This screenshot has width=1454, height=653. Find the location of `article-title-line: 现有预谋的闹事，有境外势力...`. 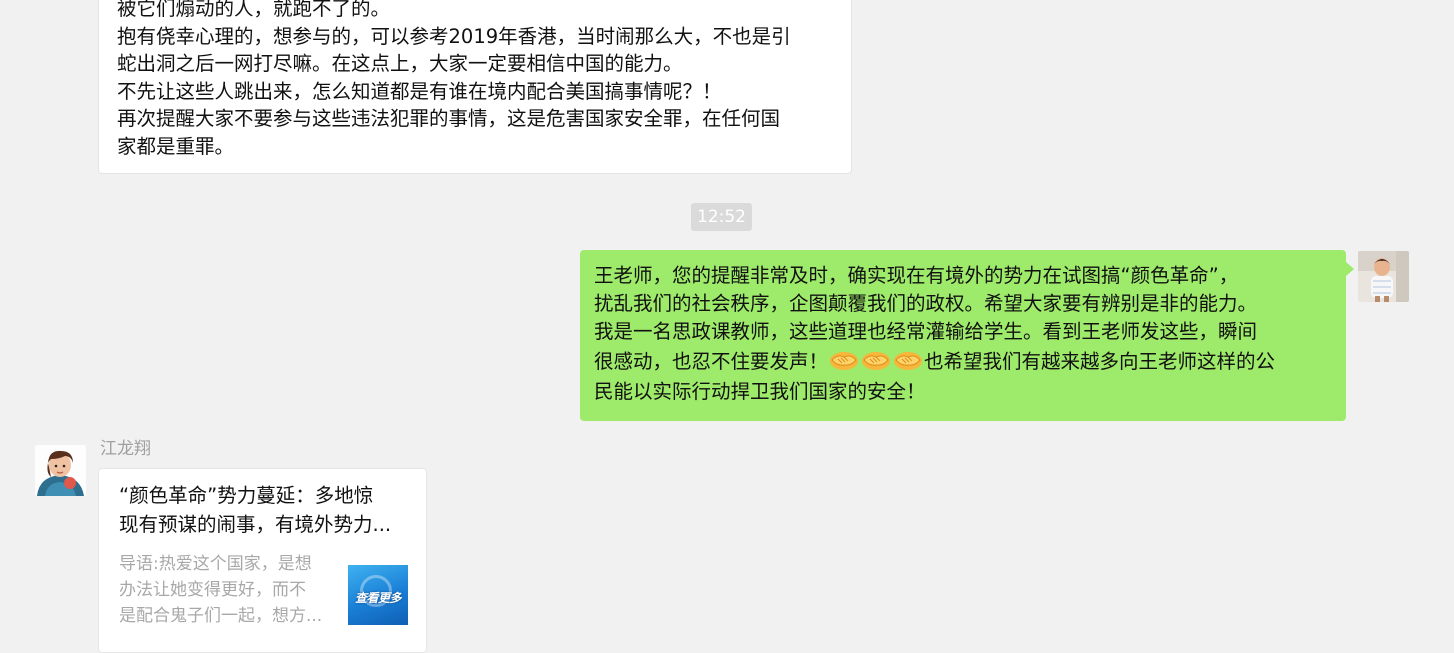

article-title-line: 现有预谋的闹事，有境外势力... is located at coordinates (255, 524).